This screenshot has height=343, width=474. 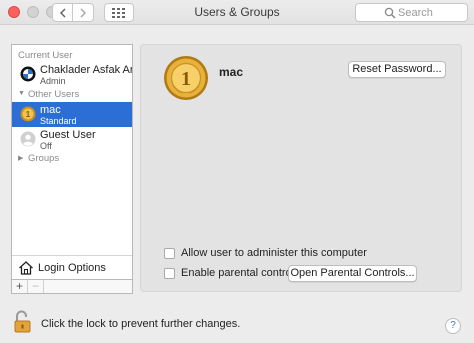 What do you see at coordinates (453, 326) in the screenshot?
I see `help-button: ?` at bounding box center [453, 326].